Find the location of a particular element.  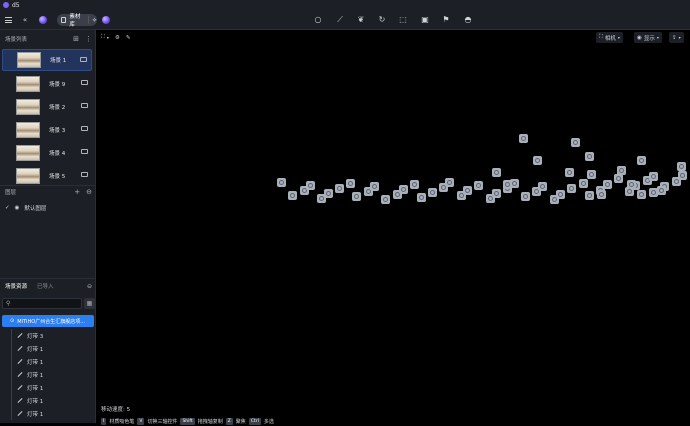

add-layer-icon: + is located at coordinates (77, 192).